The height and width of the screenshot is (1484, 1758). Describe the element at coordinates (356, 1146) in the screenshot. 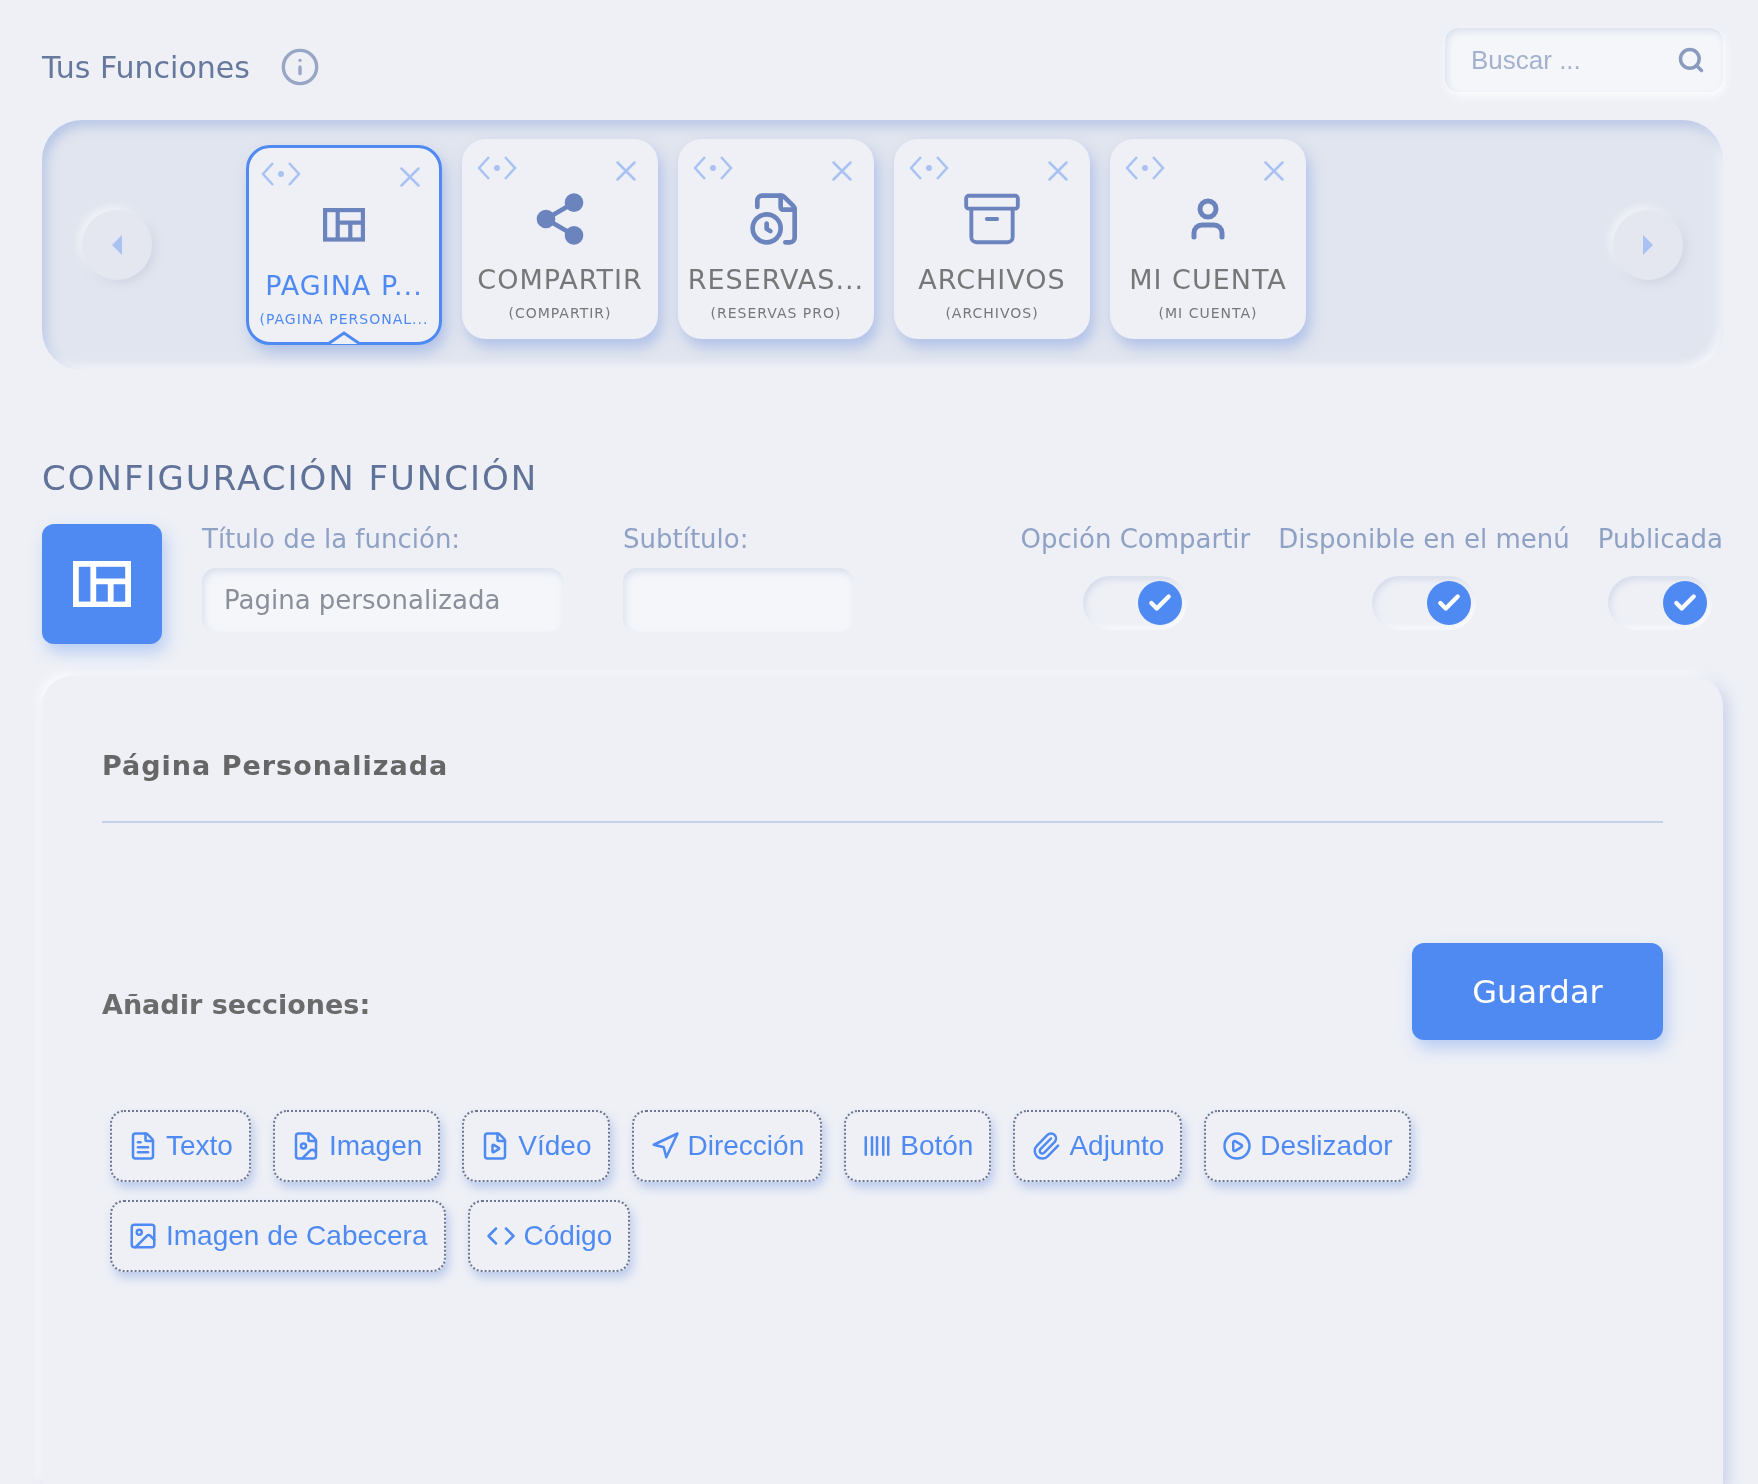

I see `add-section-button: Imagen` at that location.